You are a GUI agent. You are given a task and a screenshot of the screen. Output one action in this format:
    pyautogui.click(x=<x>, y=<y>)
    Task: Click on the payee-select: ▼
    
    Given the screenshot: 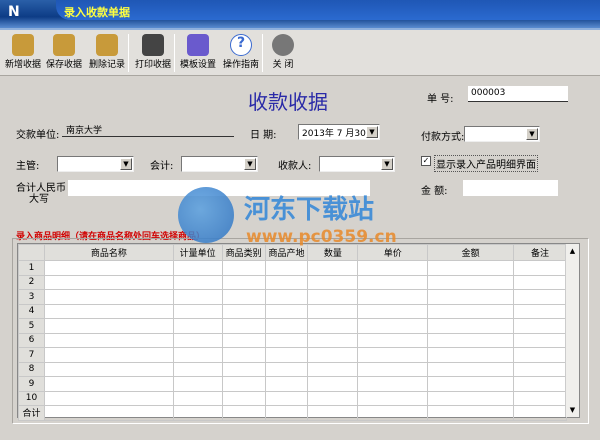 What is the action you would take?
    pyautogui.click(x=357, y=164)
    